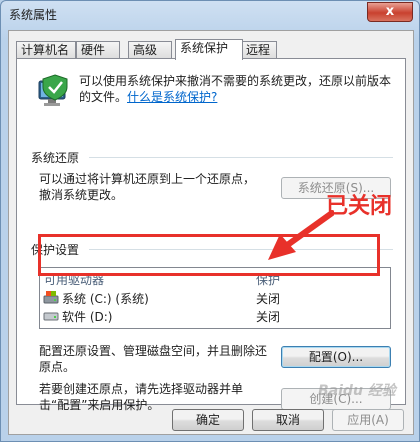  I want to click on drive-name: 系统 (C:) (系统), so click(105, 299).